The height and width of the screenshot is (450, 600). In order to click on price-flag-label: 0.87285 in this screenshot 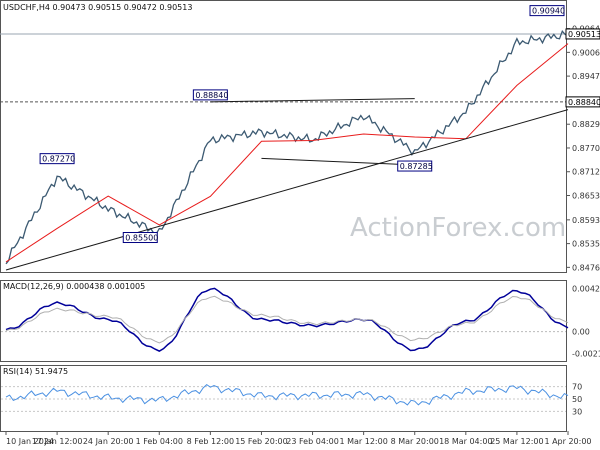, I will do `click(416, 166)`.